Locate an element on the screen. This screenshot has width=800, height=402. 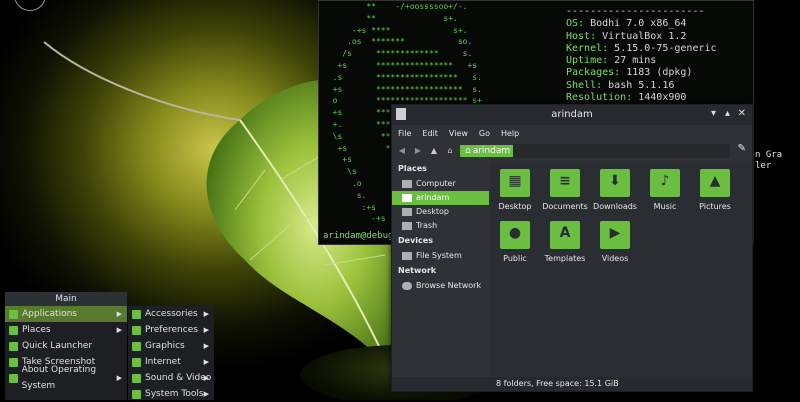
window-titlebar: arindam ▾ ▴ ✕ is located at coordinates (572, 115).